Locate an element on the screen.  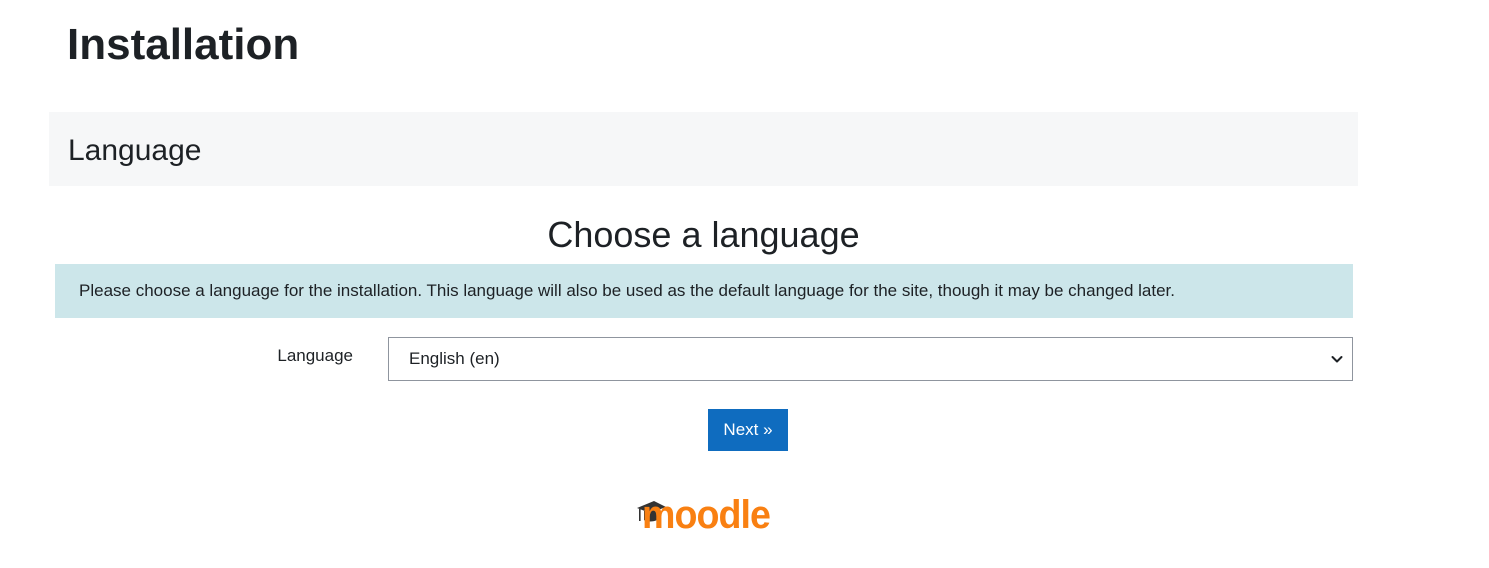
section-title: Language is located at coordinates (135, 150).